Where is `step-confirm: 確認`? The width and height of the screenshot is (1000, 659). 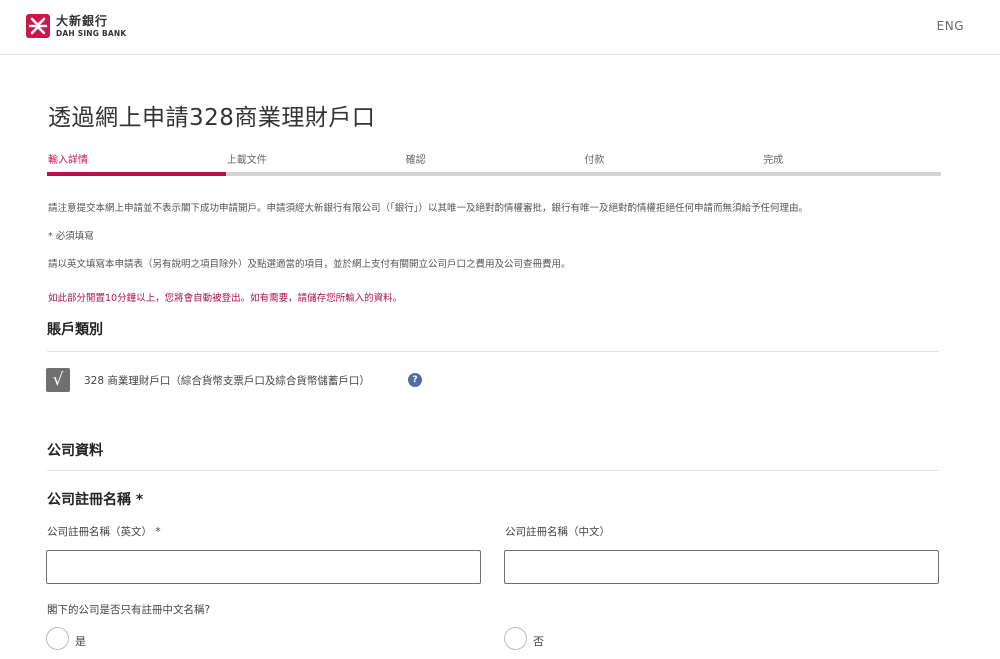 step-confirm: 確認 is located at coordinates (494, 163).